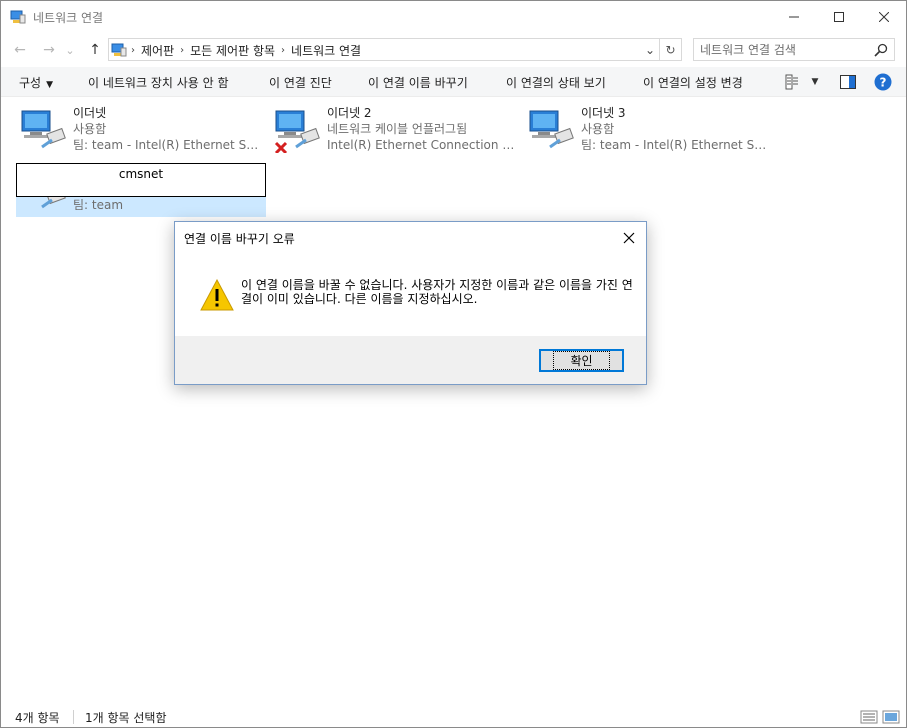 Image resolution: width=907 pixels, height=728 pixels. Describe the element at coordinates (18, 17) in the screenshot. I see `network-connections-icon` at that location.